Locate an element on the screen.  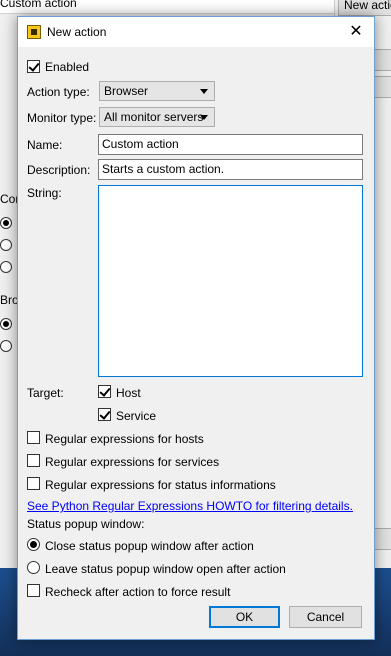
target-host-label: Host is located at coordinates (128, 393).